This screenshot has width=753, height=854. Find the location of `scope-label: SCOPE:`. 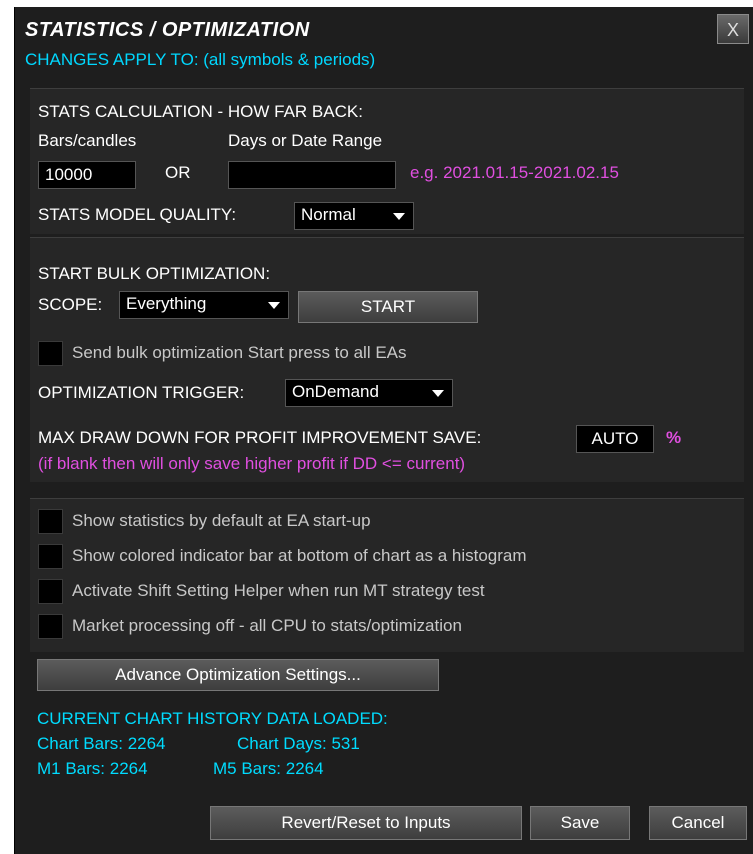

scope-label: SCOPE: is located at coordinates (70, 304).